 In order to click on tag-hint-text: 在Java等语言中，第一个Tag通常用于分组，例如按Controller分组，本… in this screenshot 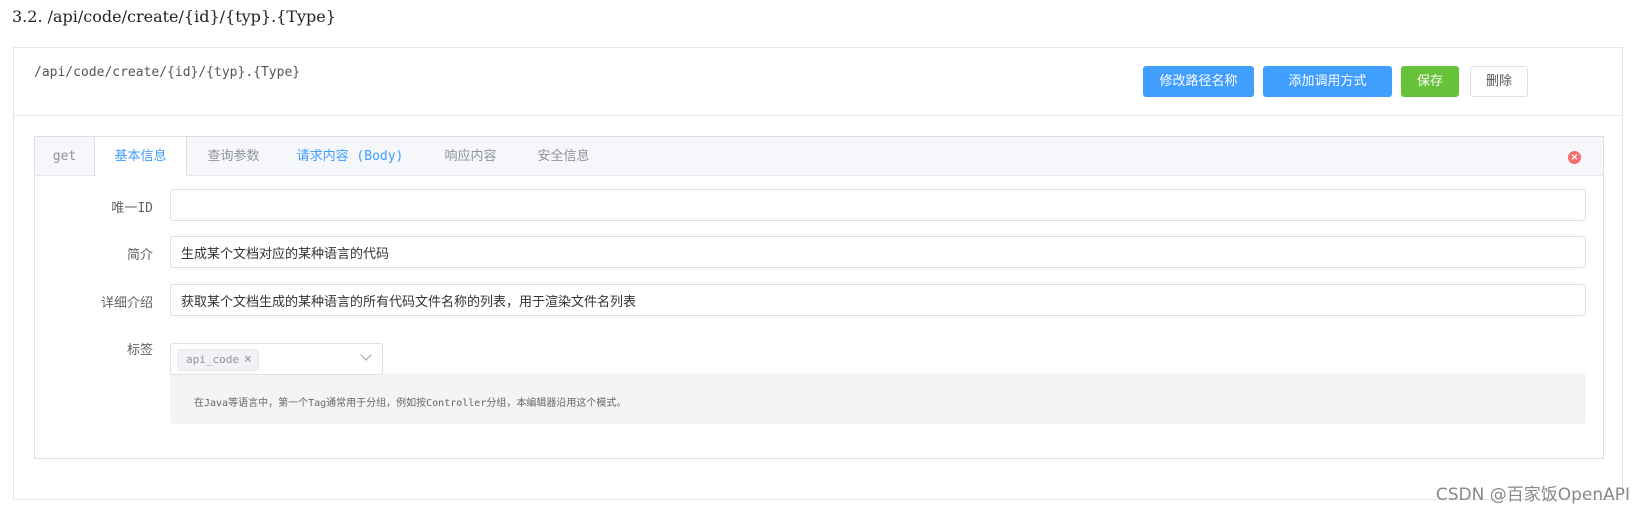, I will do `click(410, 403)`.